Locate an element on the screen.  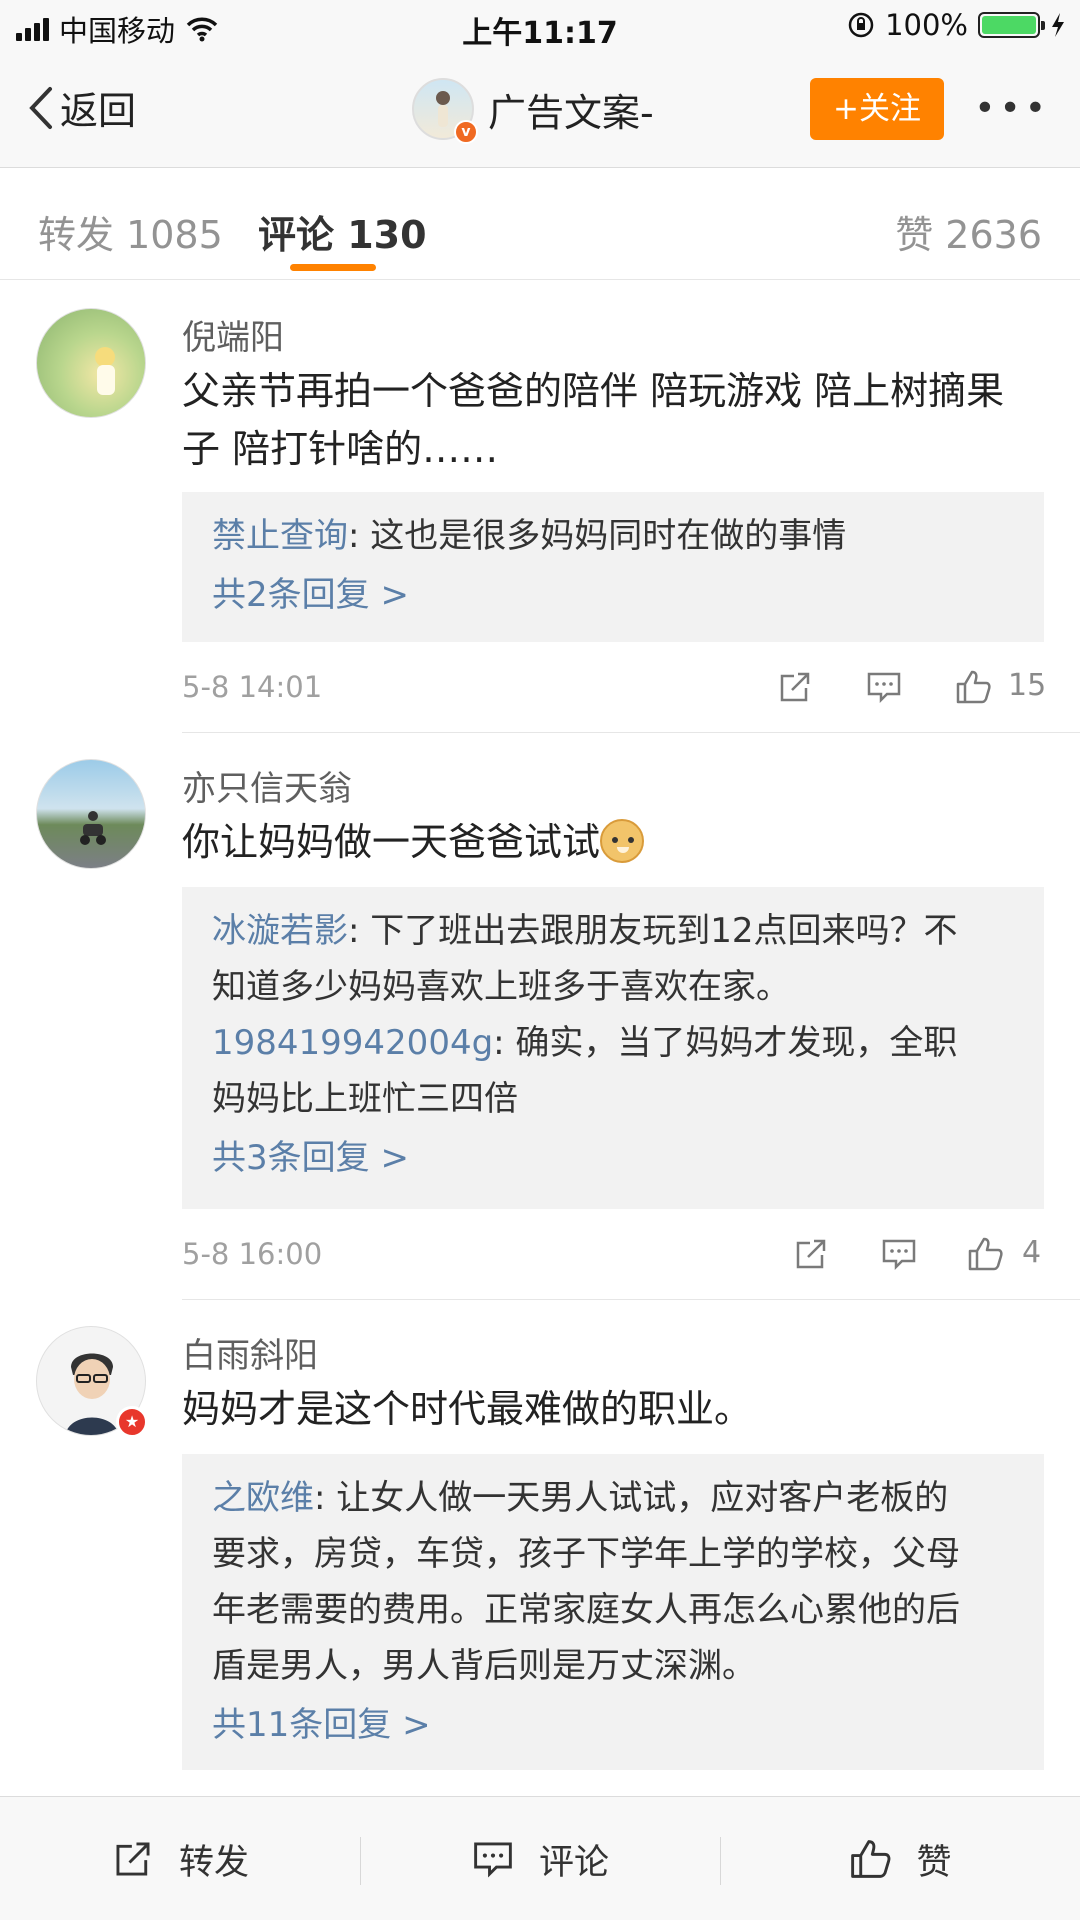
reply-text: : 让女人做一天男人试试，应对客户老板的 is located at coordinates (631, 1498).